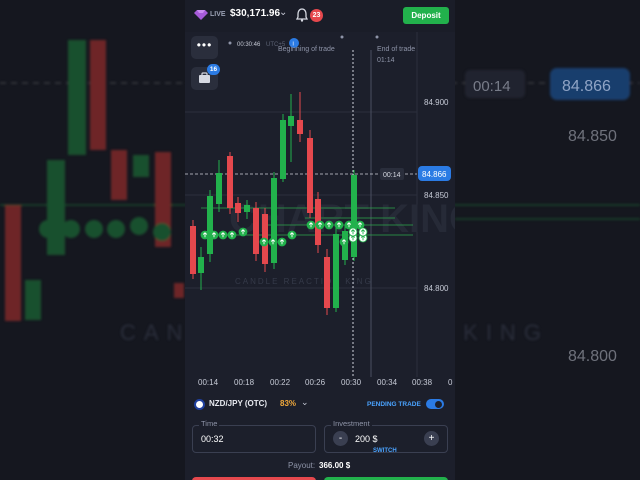  I want to click on account-balance: $30,171.96, so click(255, 13).